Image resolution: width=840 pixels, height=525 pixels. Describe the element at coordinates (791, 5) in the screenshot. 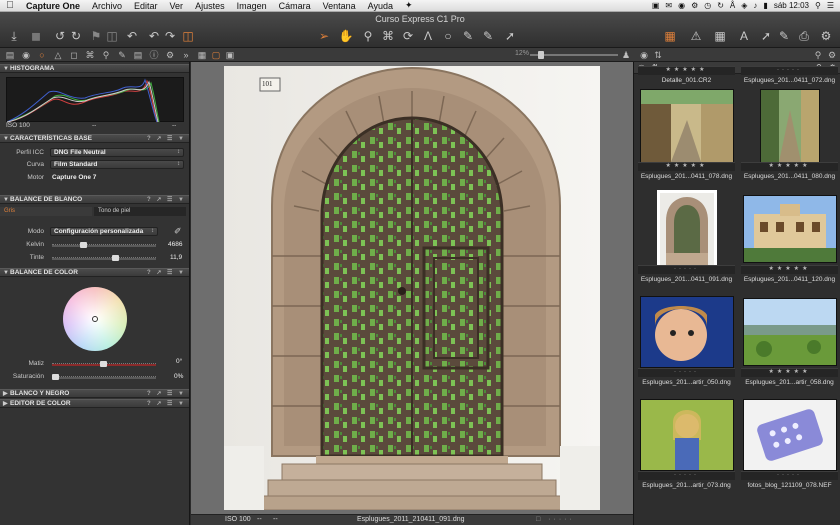

I see `clock-text: sáb 12:03` at that location.